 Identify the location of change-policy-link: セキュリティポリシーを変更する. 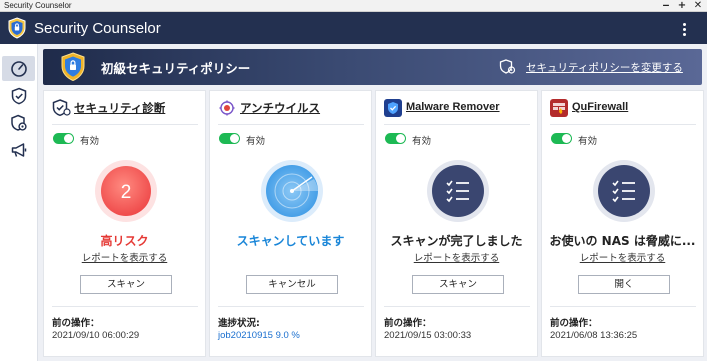
(604, 67).